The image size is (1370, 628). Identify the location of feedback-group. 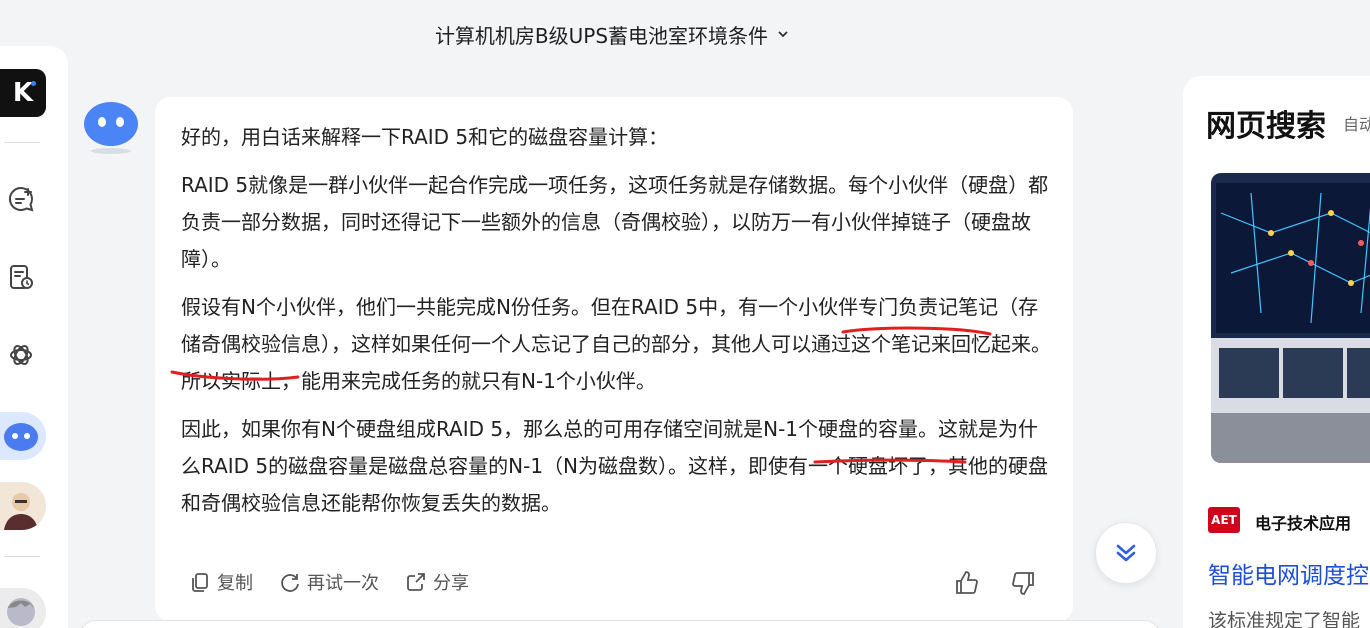
(995, 583).